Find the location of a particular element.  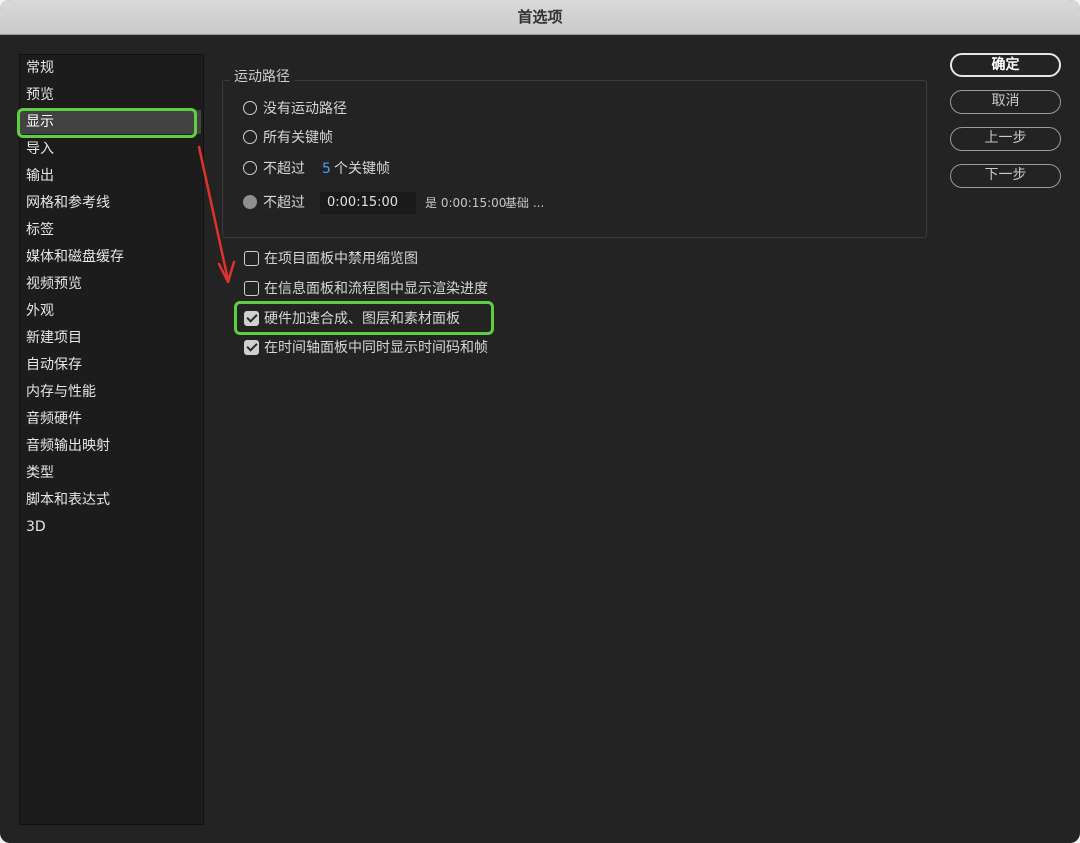

radio-label: 所有关键帧 is located at coordinates (298, 138).